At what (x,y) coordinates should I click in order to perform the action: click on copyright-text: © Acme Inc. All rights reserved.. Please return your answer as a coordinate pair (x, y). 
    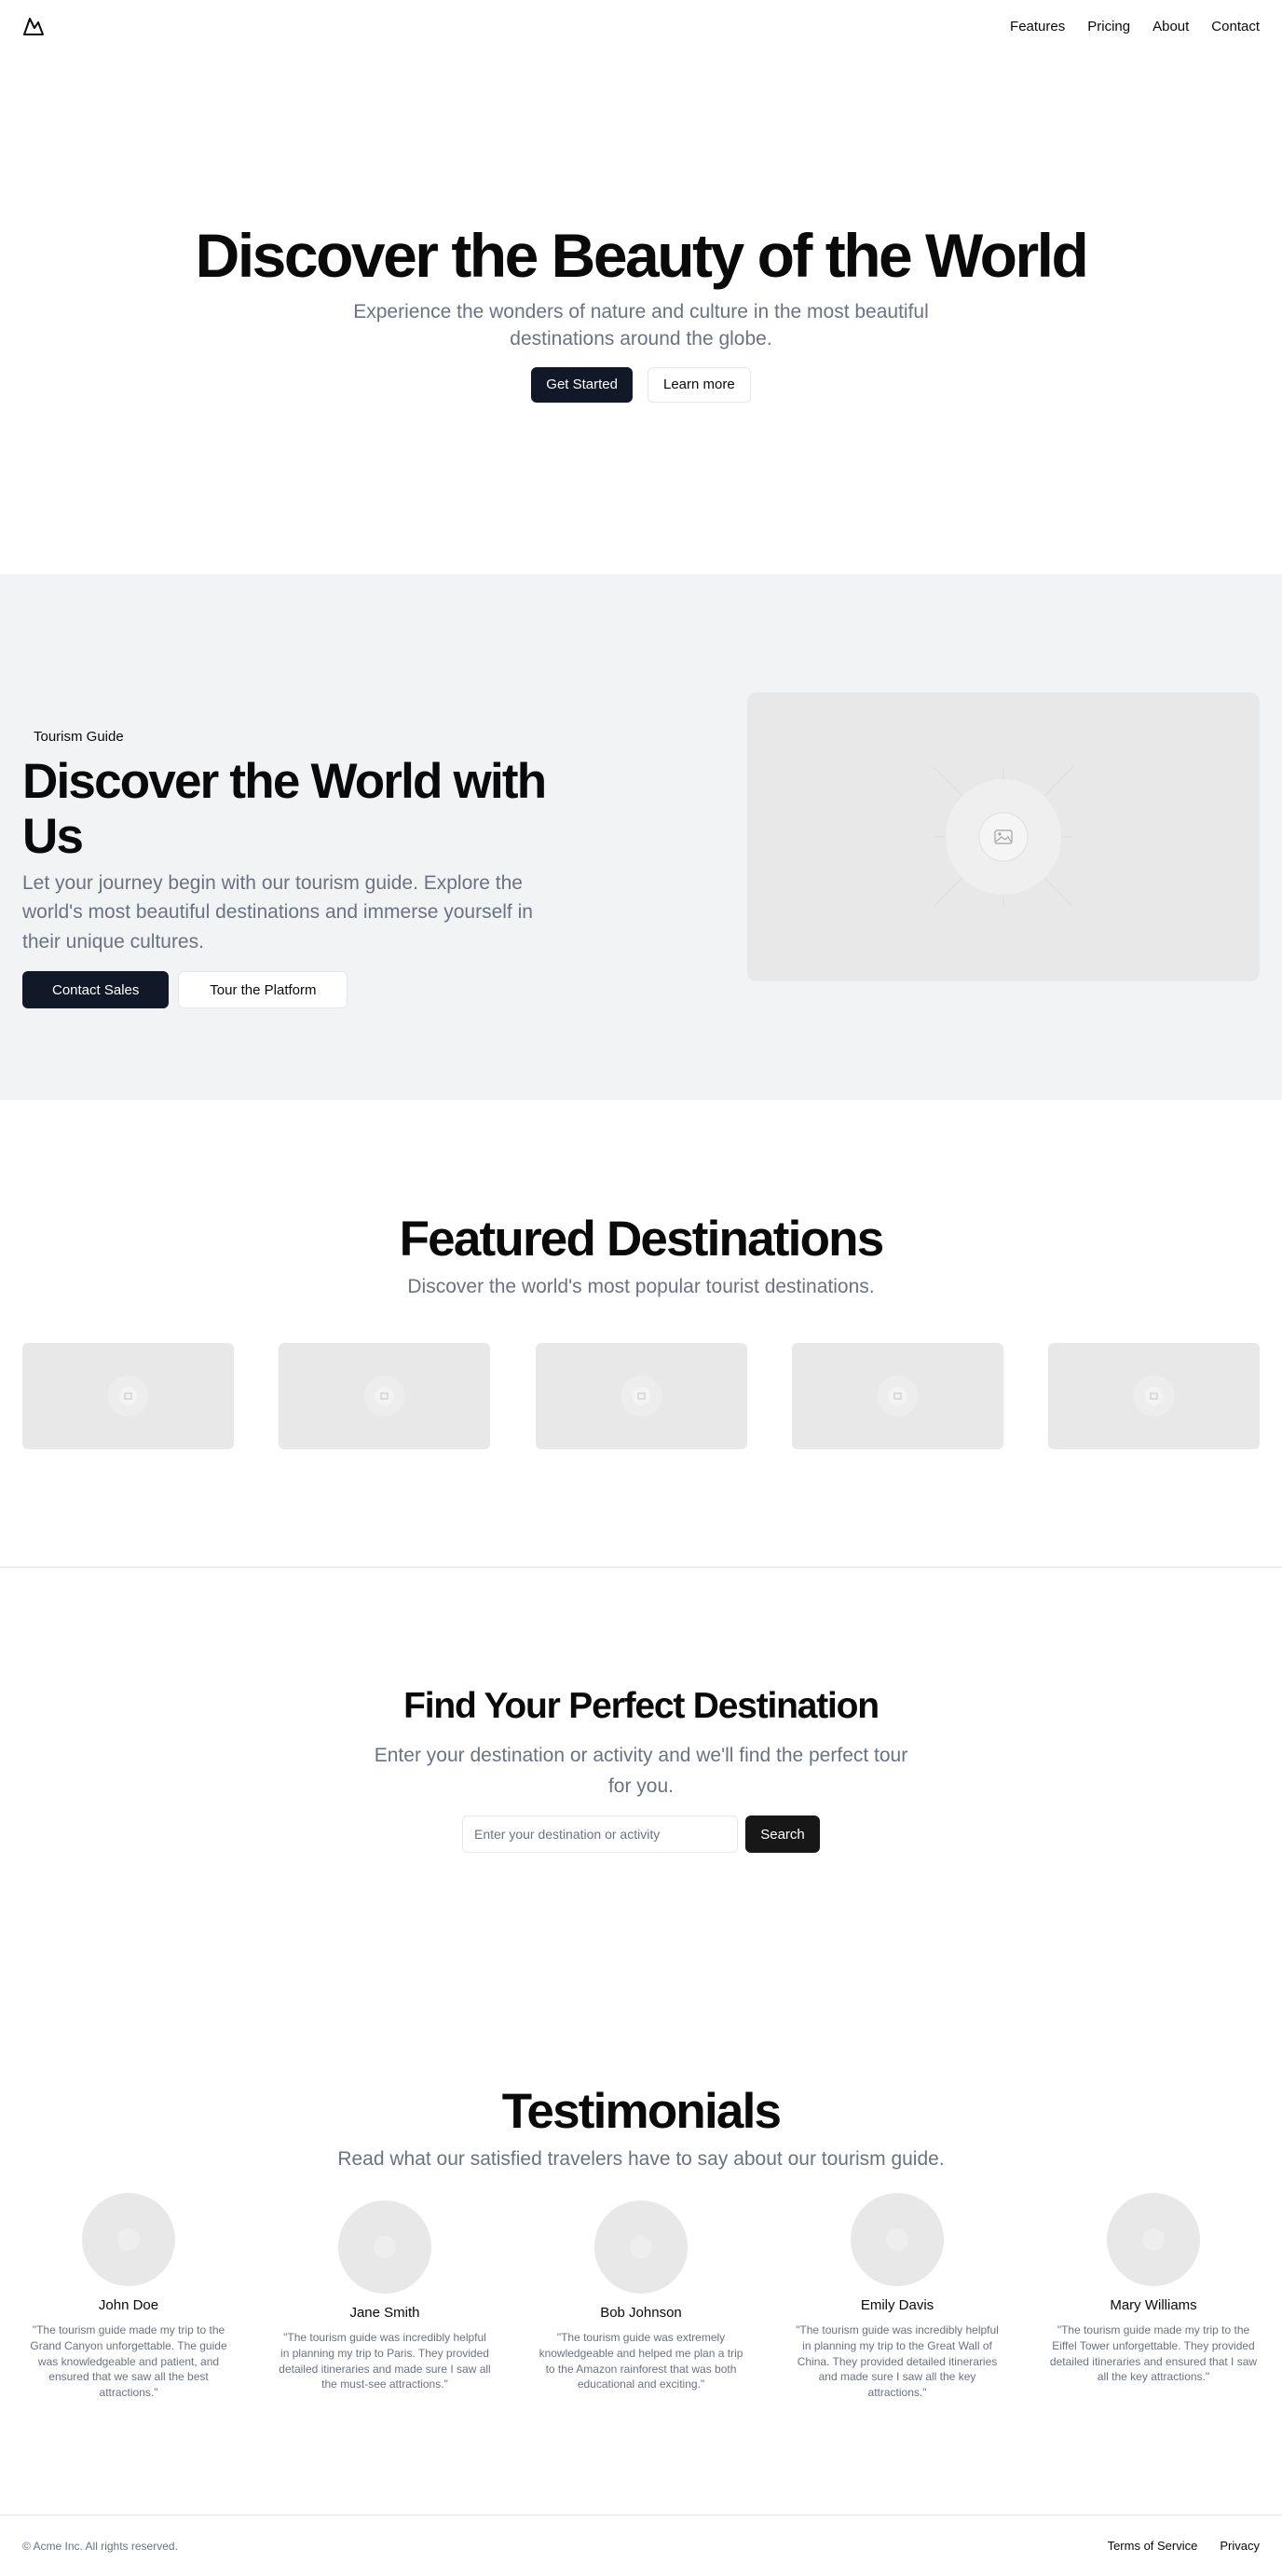
    Looking at the image, I should click on (100, 2546).